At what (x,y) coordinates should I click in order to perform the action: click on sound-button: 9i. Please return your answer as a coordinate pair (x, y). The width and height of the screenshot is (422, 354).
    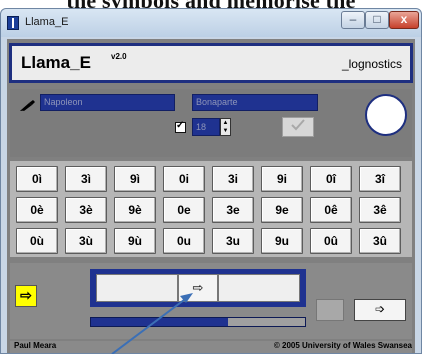
    Looking at the image, I should click on (282, 179).